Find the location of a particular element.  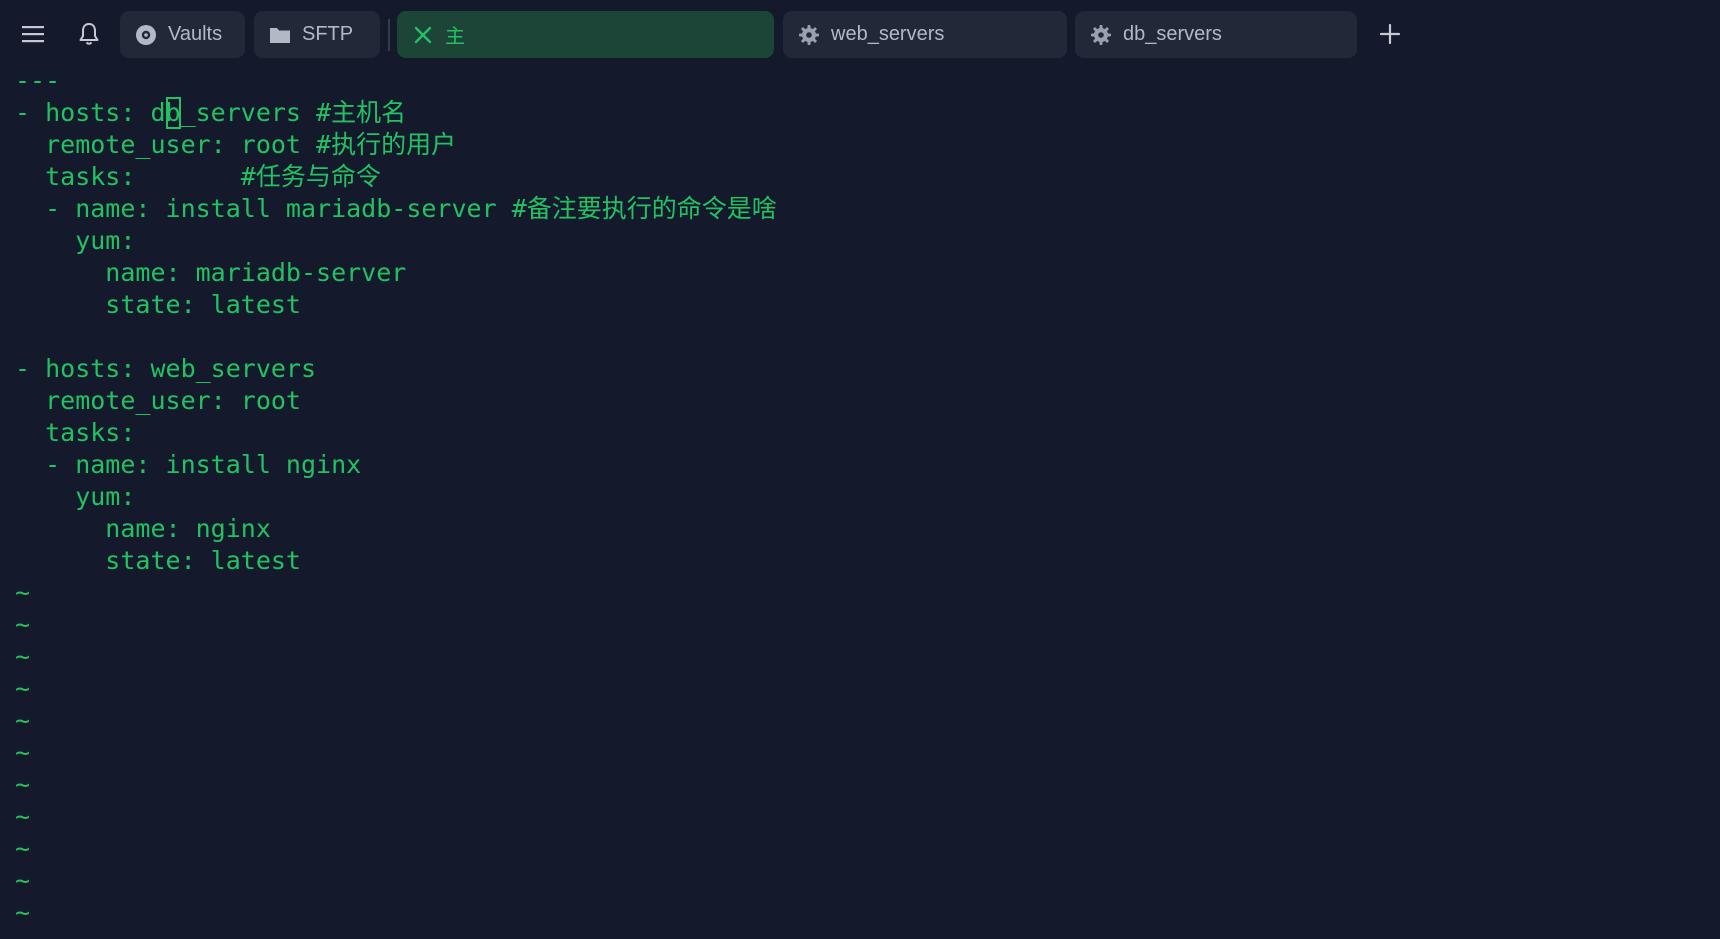

tab-label: web_servers is located at coordinates (888, 34).